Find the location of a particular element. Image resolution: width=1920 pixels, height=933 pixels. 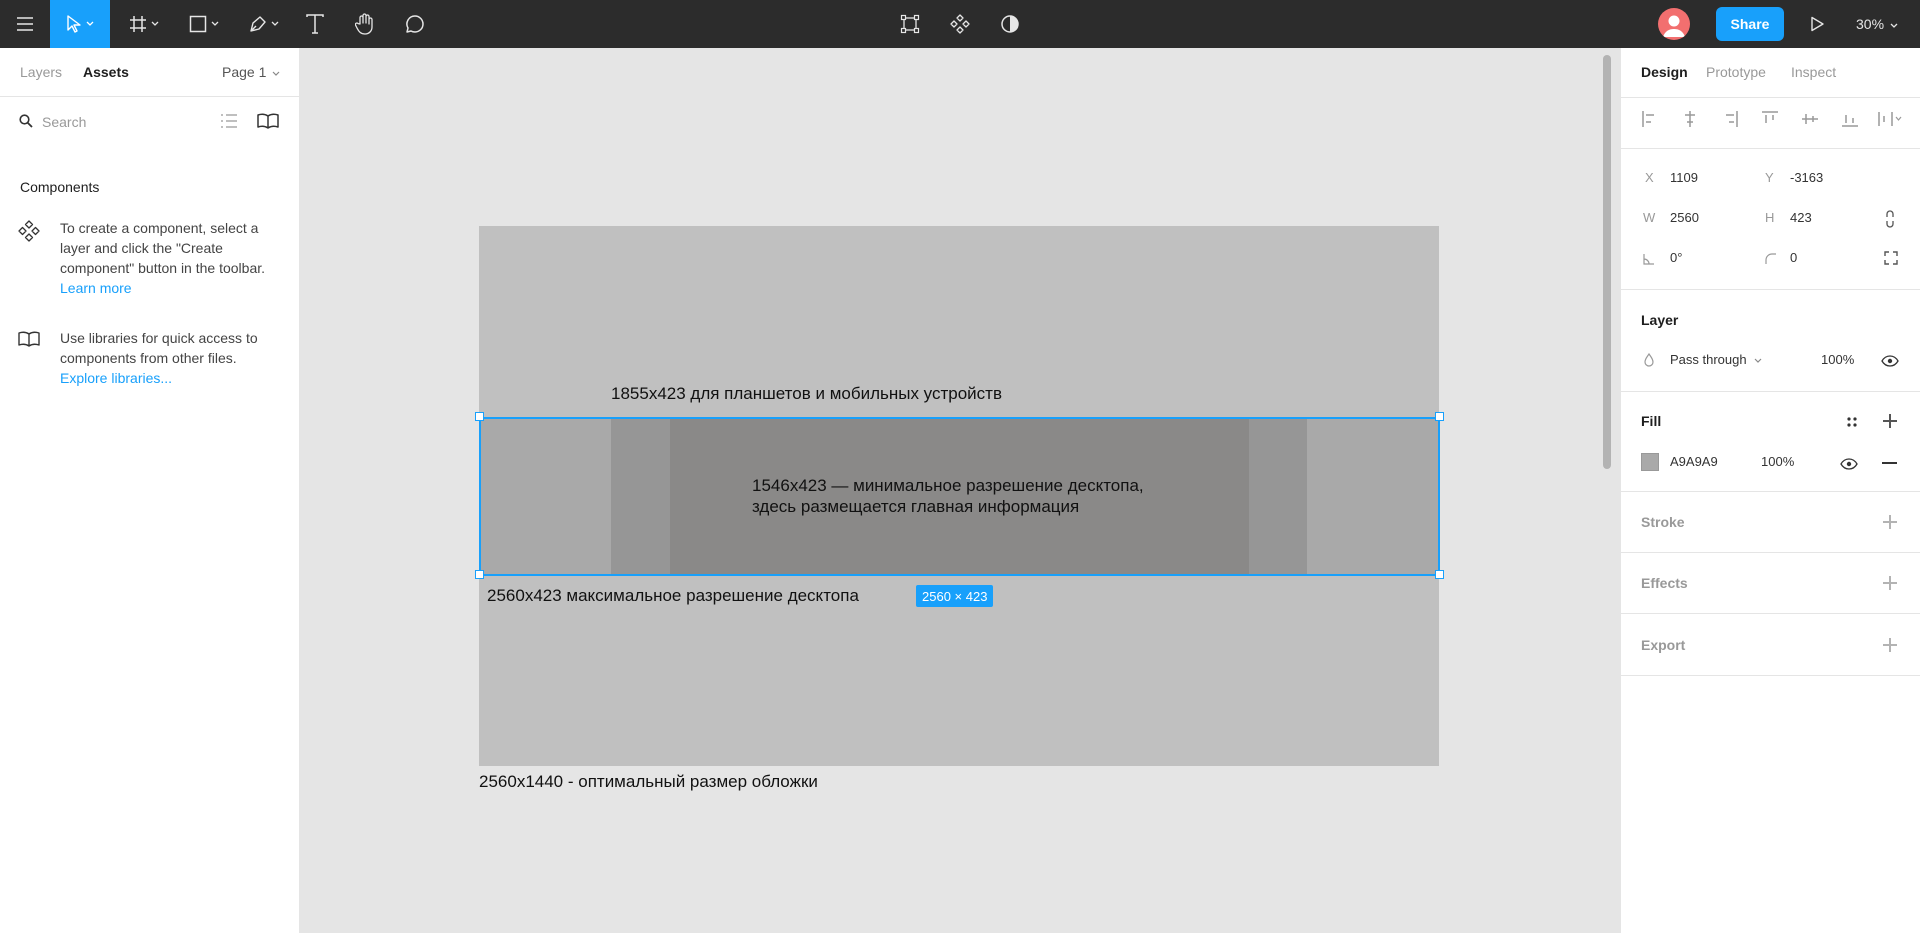

stroke-section-title: Stroke is located at coordinates (1663, 522).